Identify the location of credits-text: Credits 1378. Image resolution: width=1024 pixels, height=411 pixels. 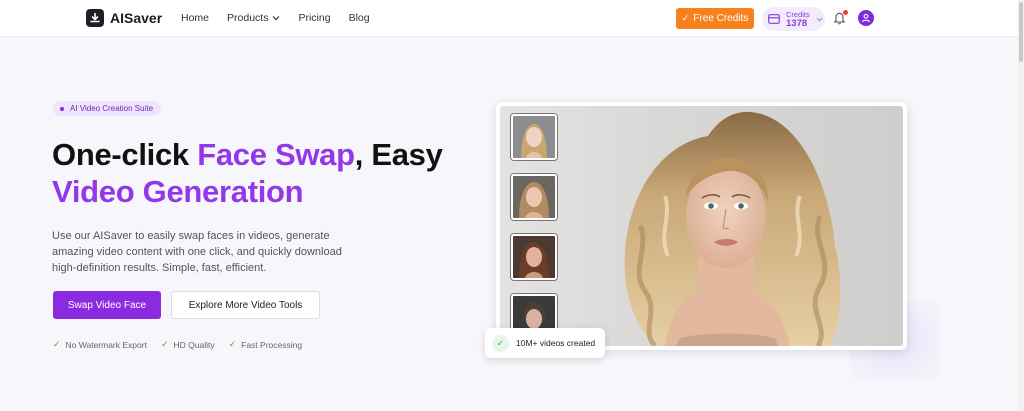
(798, 19).